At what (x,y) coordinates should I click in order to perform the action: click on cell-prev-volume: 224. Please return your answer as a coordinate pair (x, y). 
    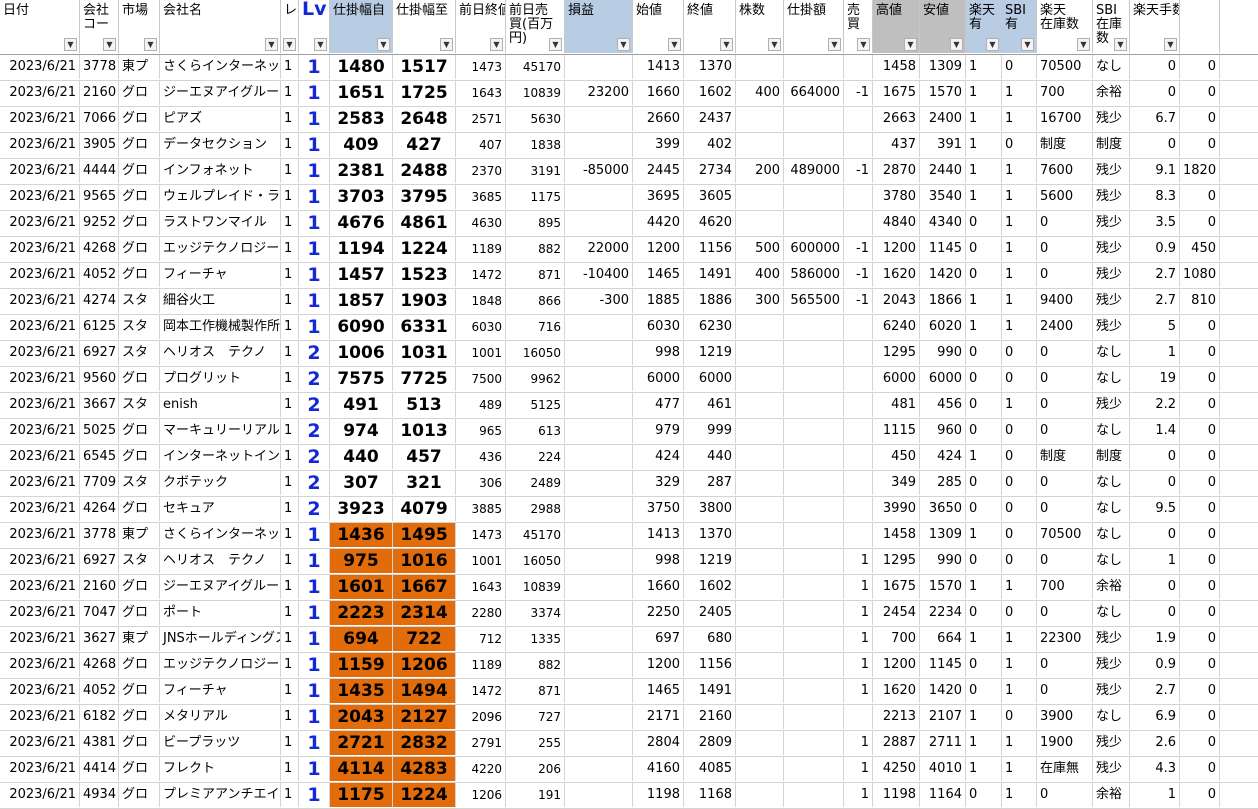
    Looking at the image, I should click on (535, 457).